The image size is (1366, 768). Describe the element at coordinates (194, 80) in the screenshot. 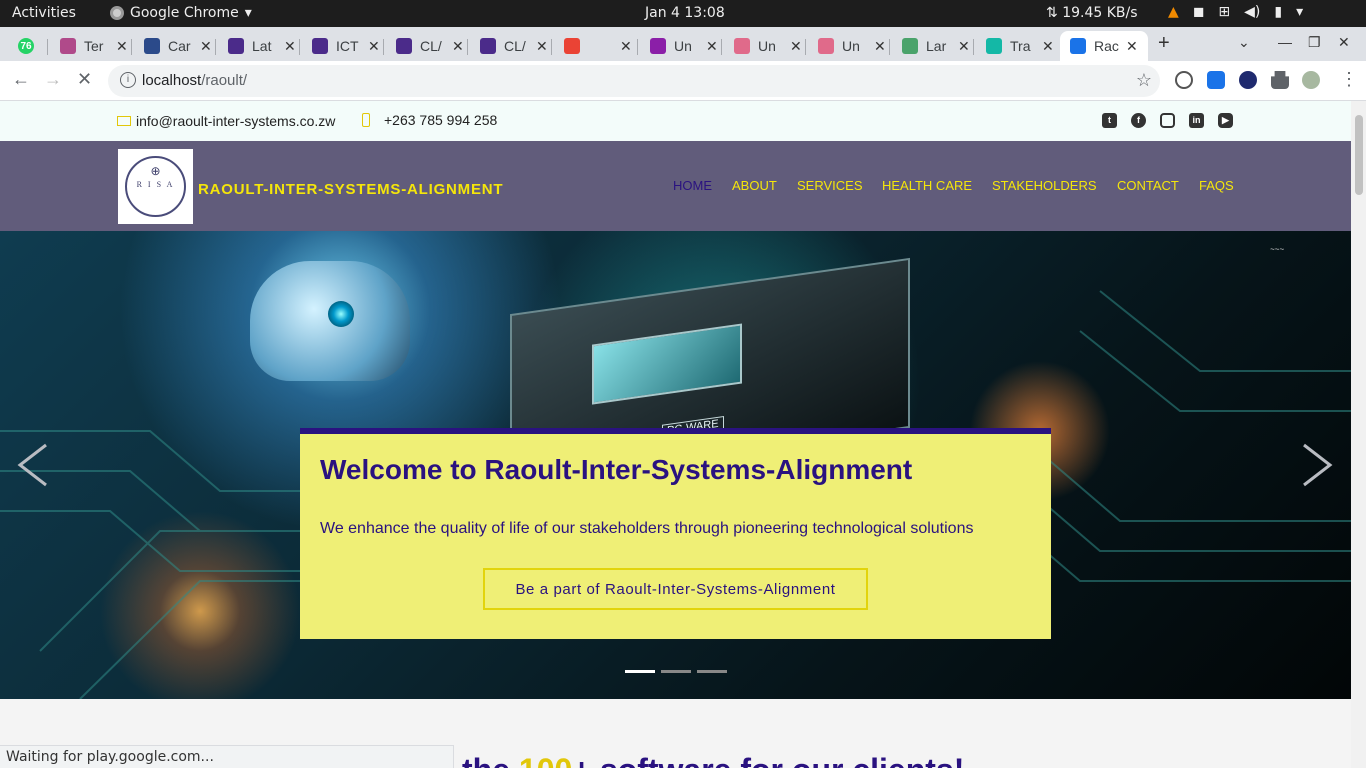

I see `url-text: localhost/raoult/` at that location.